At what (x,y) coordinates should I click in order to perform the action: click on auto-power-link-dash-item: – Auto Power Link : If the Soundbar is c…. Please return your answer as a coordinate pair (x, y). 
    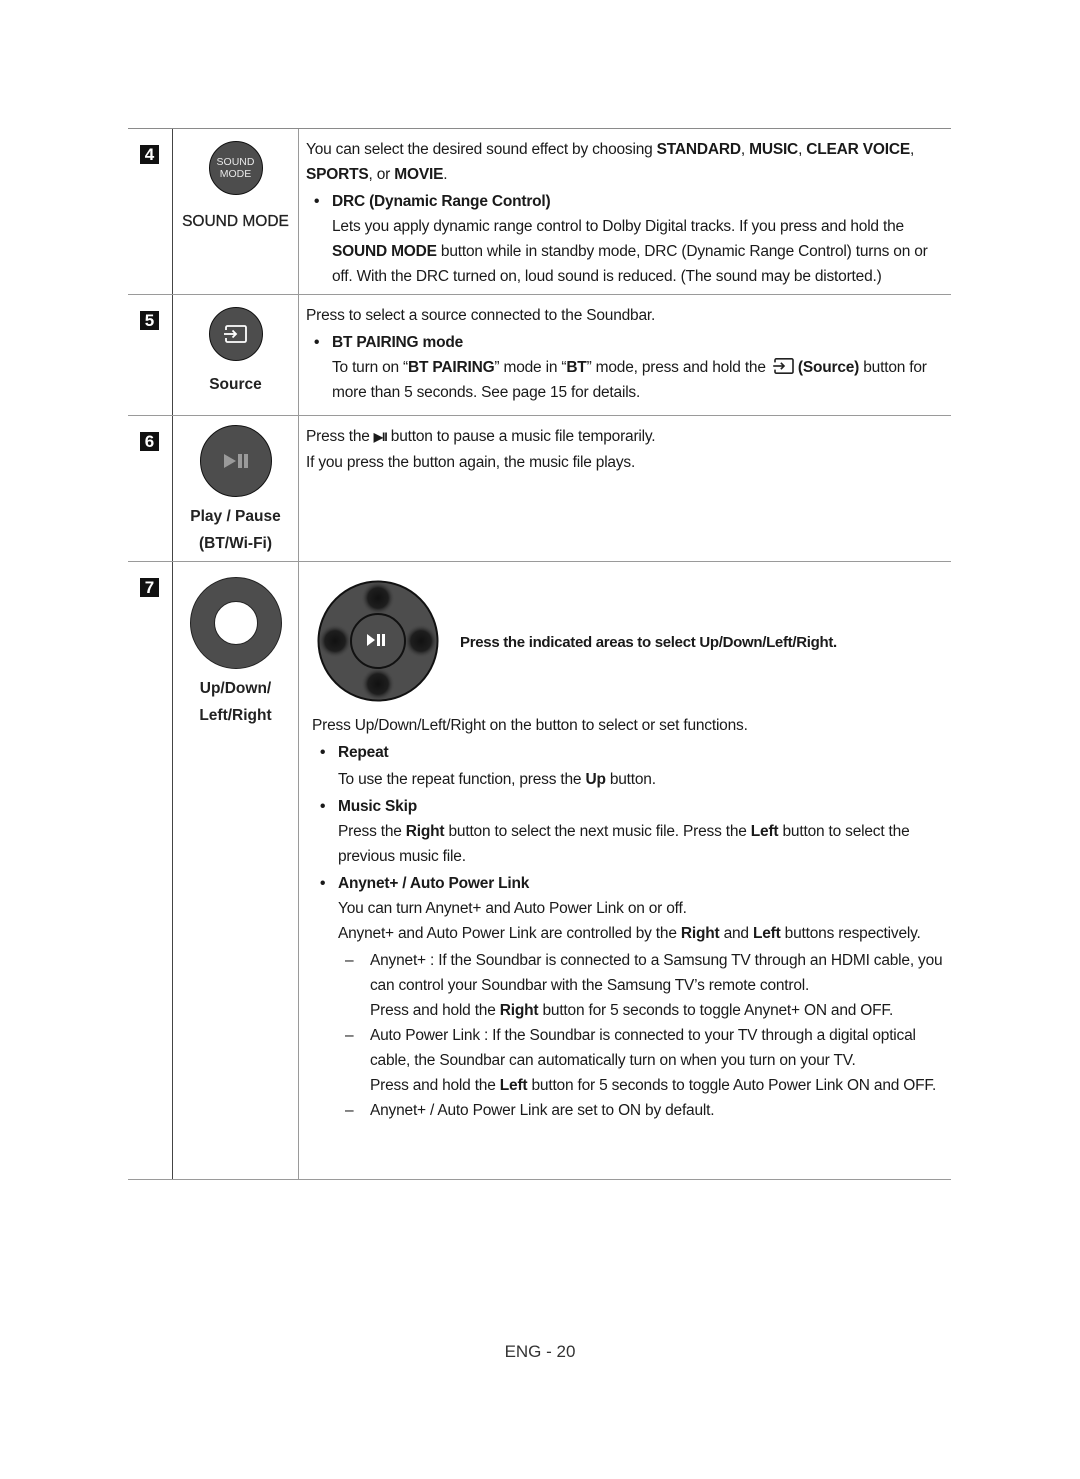
    Looking at the image, I should click on (641, 1060).